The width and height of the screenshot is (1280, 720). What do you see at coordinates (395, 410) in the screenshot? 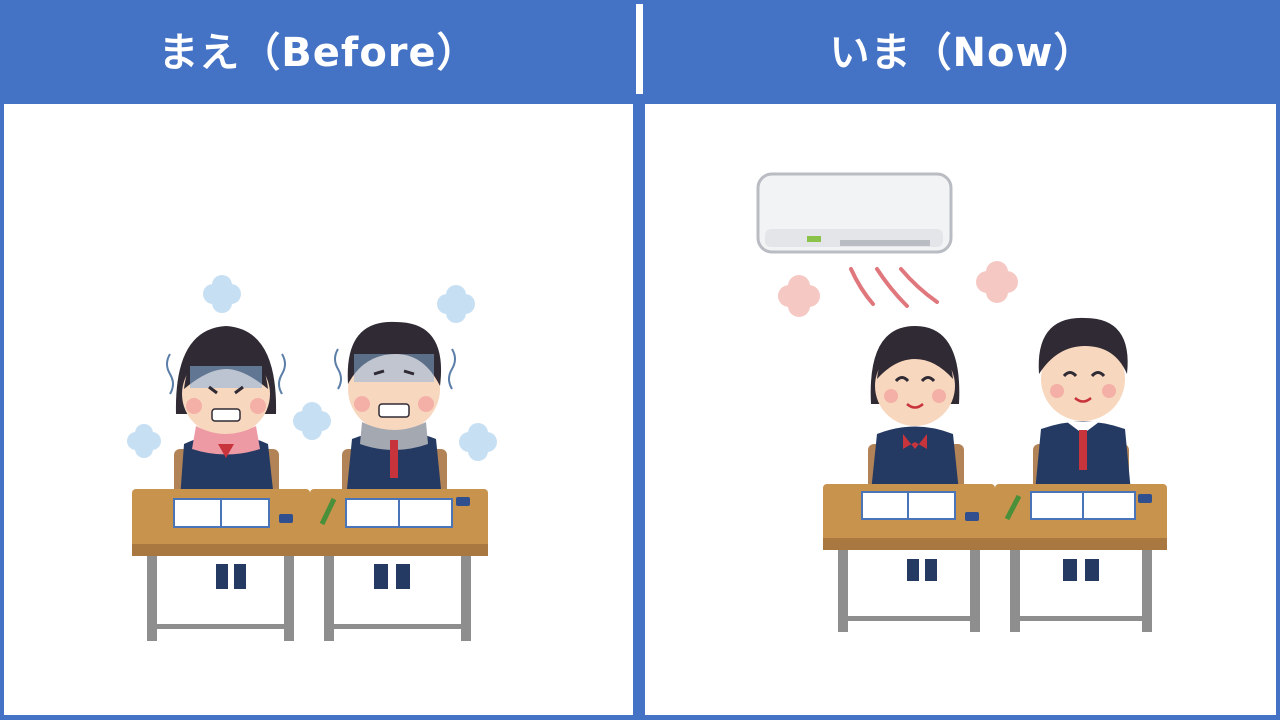
I see `boy-student-shivering` at bounding box center [395, 410].